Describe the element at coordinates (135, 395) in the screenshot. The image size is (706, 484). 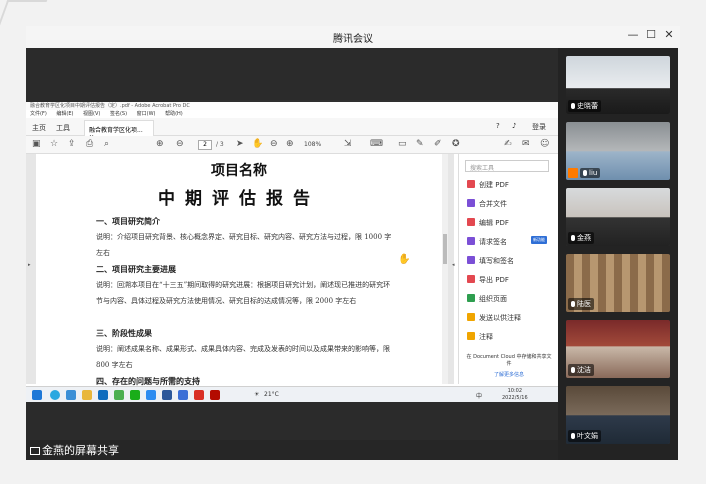
I see `wechat-icon` at that location.